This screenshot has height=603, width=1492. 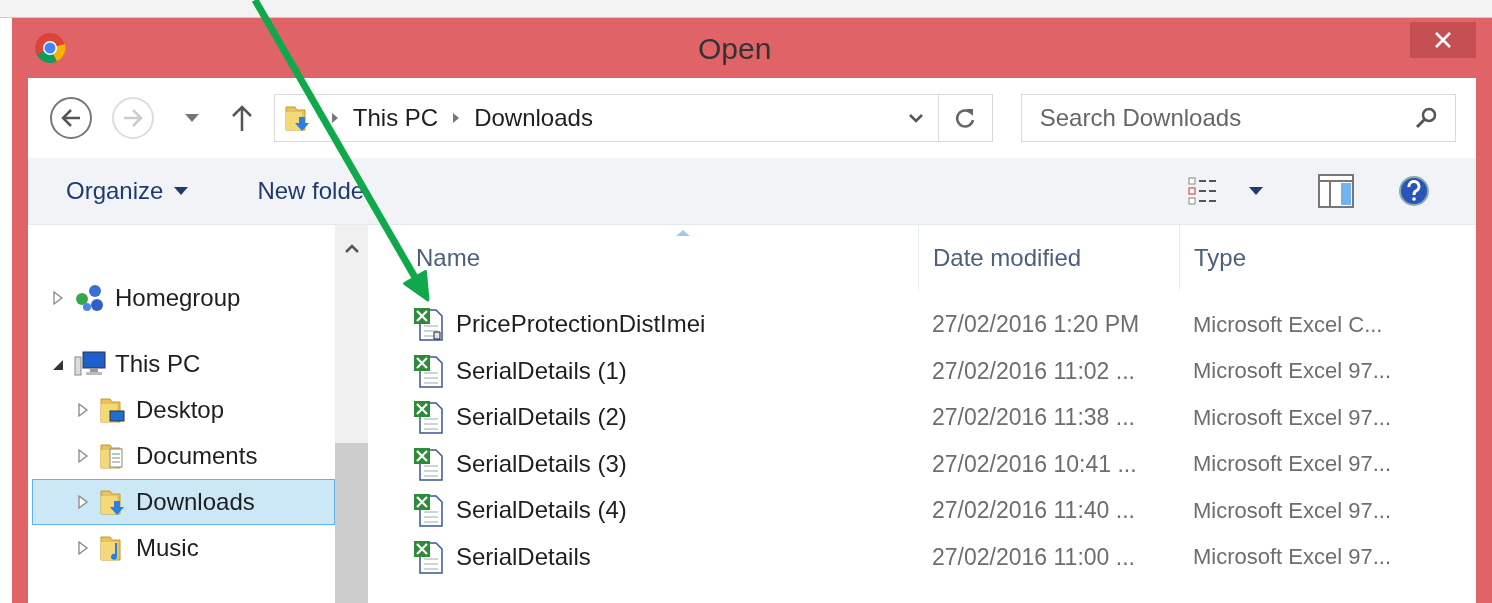 What do you see at coordinates (132, 118) in the screenshot?
I see `forward-arrow-icon` at bounding box center [132, 118].